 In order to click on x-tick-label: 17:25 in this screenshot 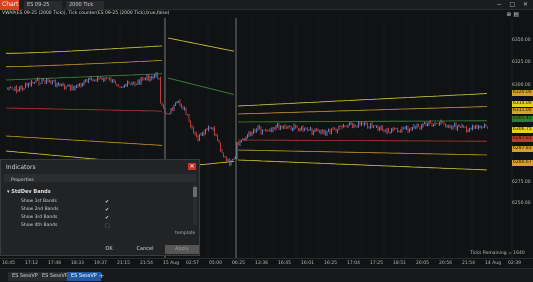, I will do `click(376, 263)`.